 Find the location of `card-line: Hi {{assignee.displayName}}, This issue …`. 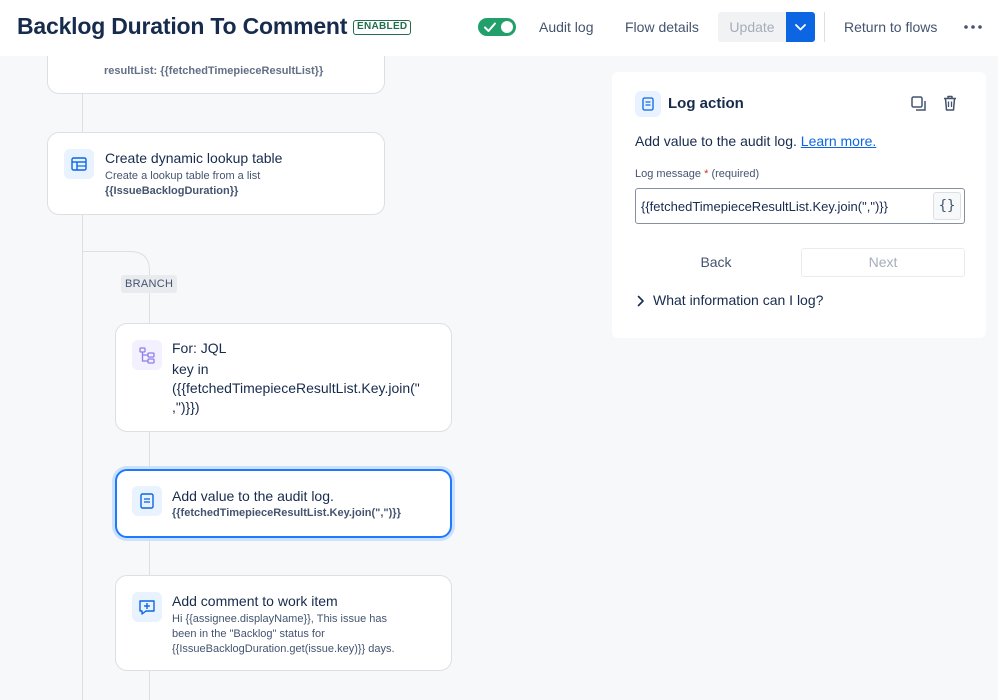

card-line: Hi {{assignee.displayName}}, This issue … is located at coordinates (280, 619).